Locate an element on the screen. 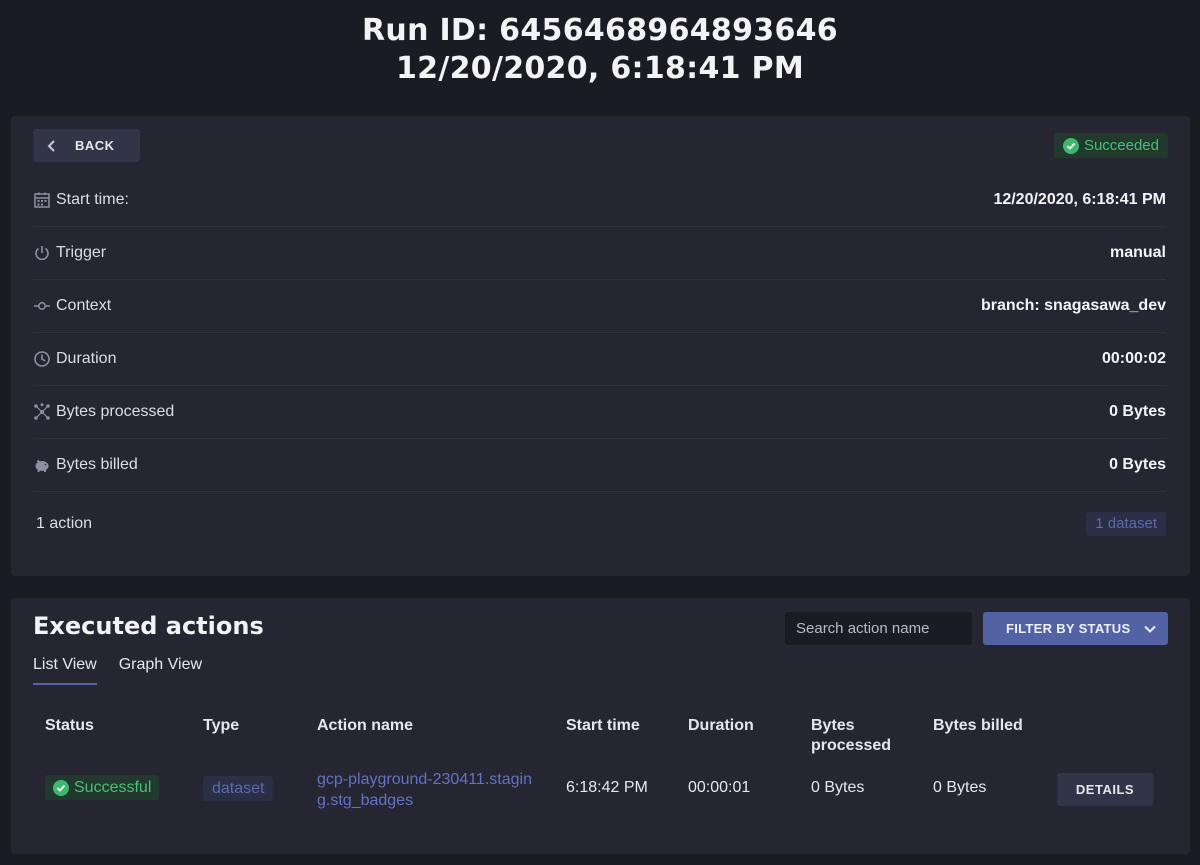  network-icon is located at coordinates (42, 411).